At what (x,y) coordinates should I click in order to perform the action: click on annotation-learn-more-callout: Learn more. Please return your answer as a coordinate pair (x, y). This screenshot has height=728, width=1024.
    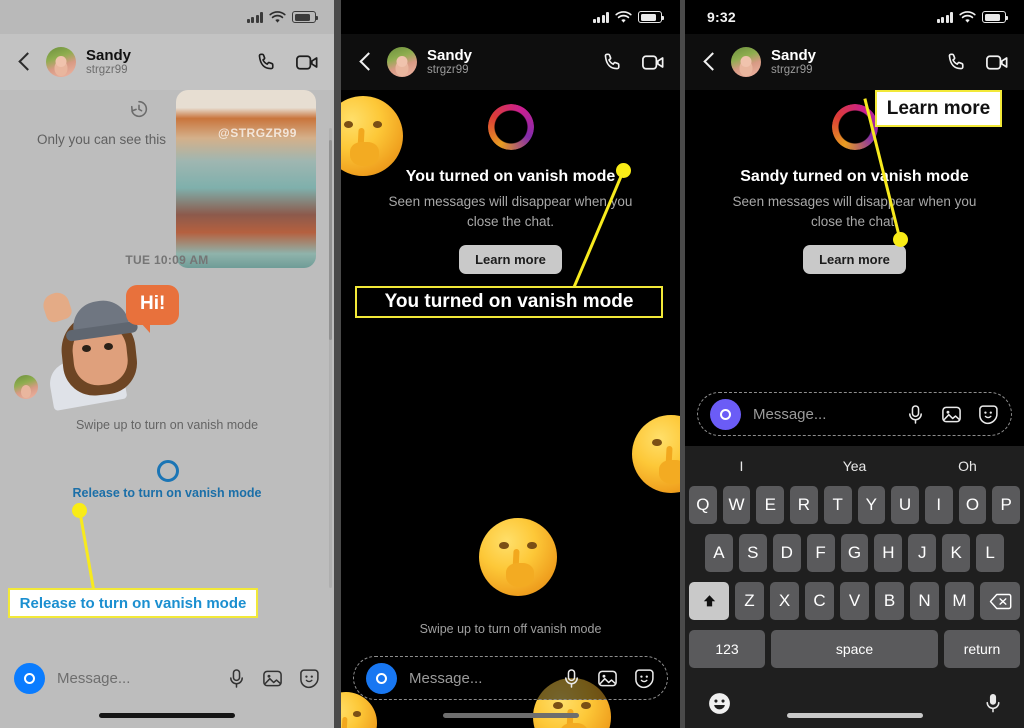
    Looking at the image, I should click on (938, 108).